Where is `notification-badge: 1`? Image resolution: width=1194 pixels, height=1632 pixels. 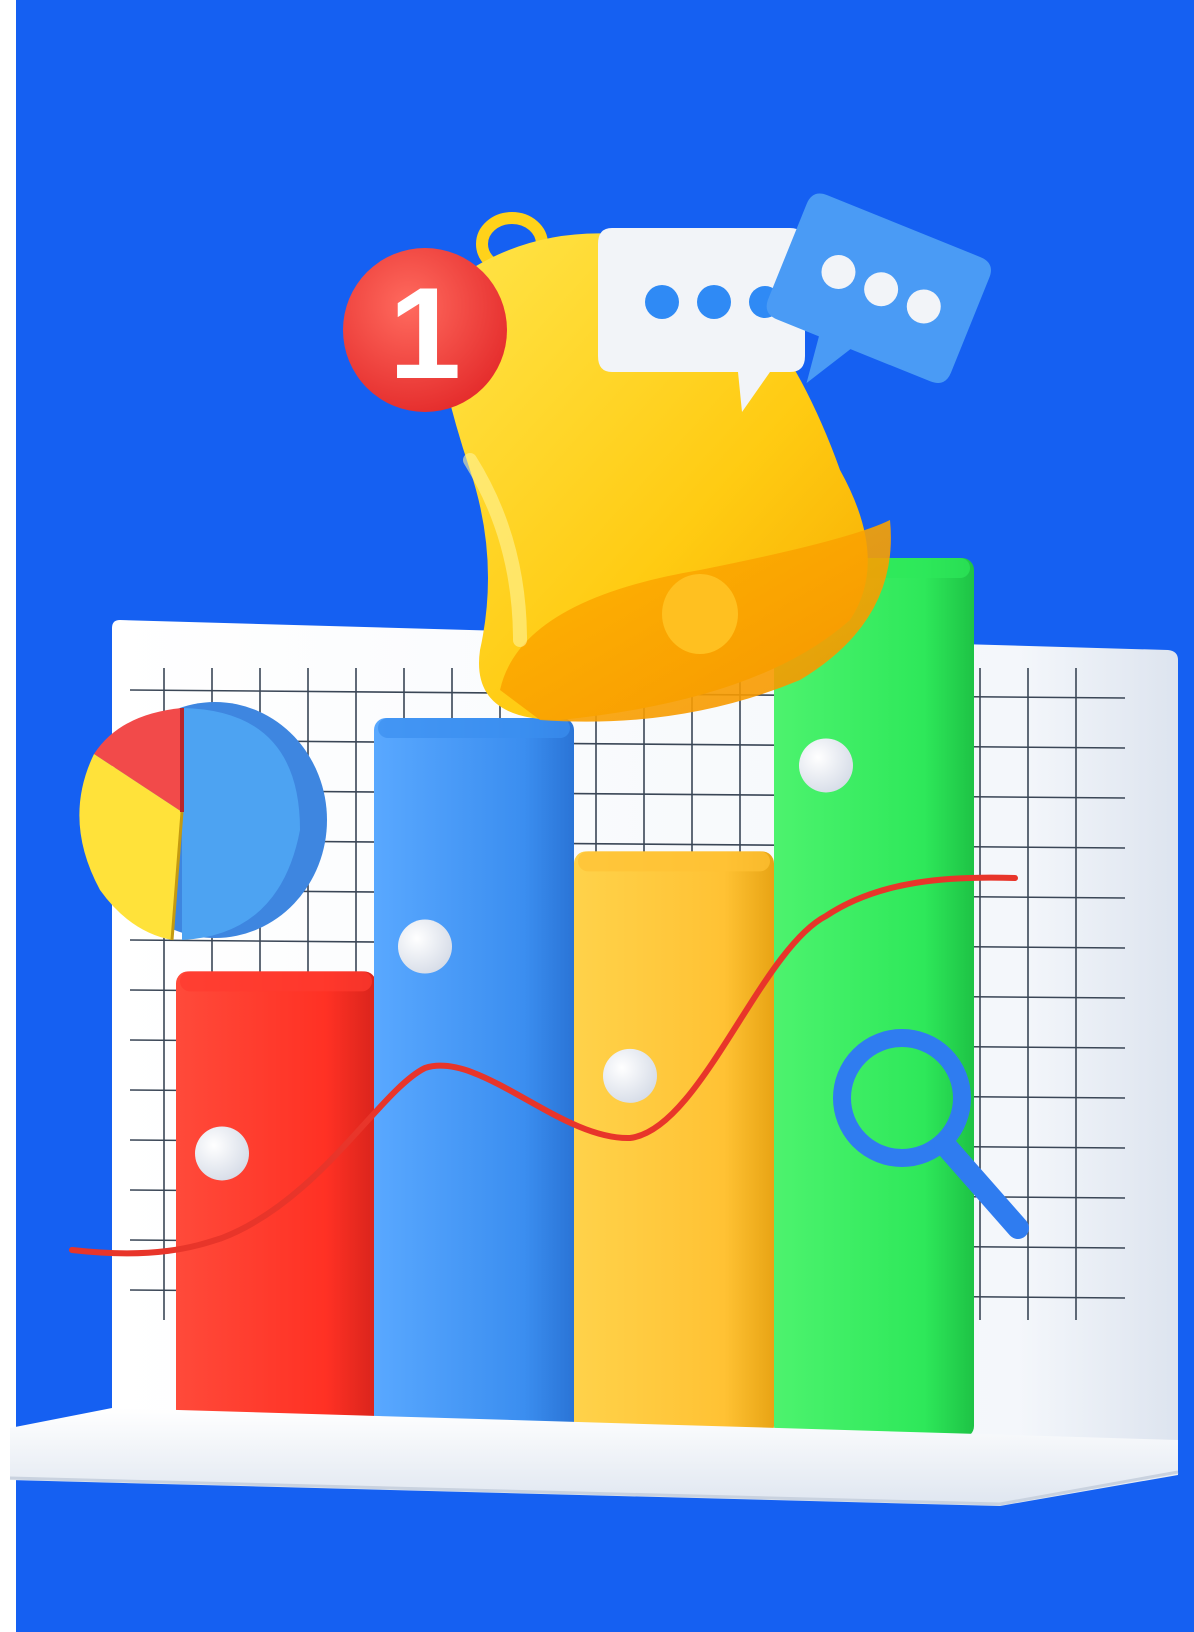 notification-badge: 1 is located at coordinates (425, 330).